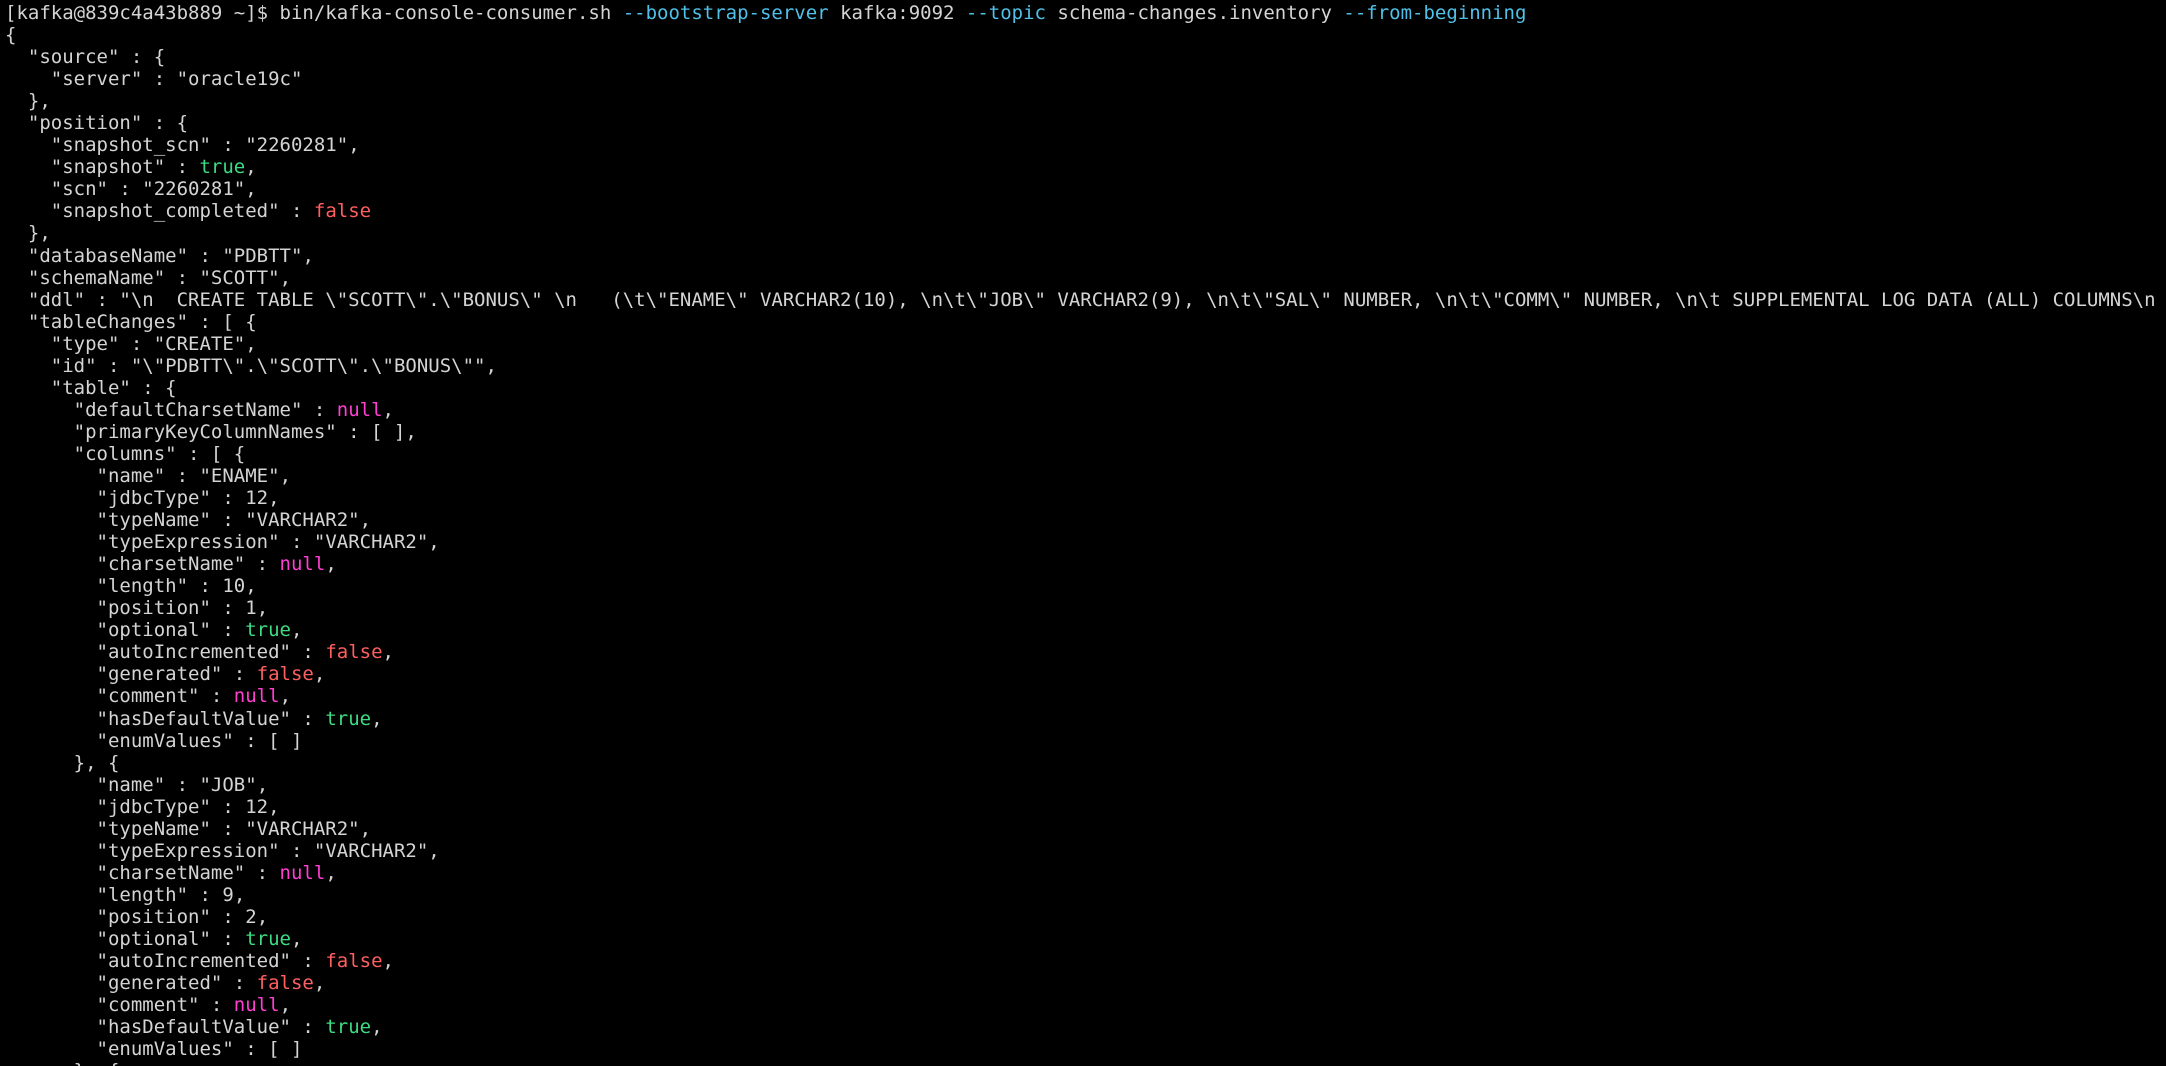 The image size is (2166, 1066). I want to click on json-key: "typeName", so click(108, 520).